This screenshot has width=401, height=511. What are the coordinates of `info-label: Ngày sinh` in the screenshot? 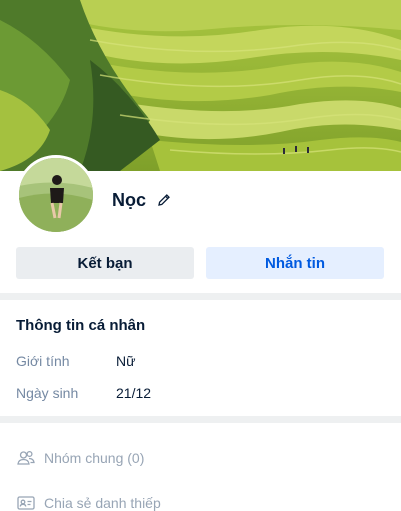 It's located at (47, 393).